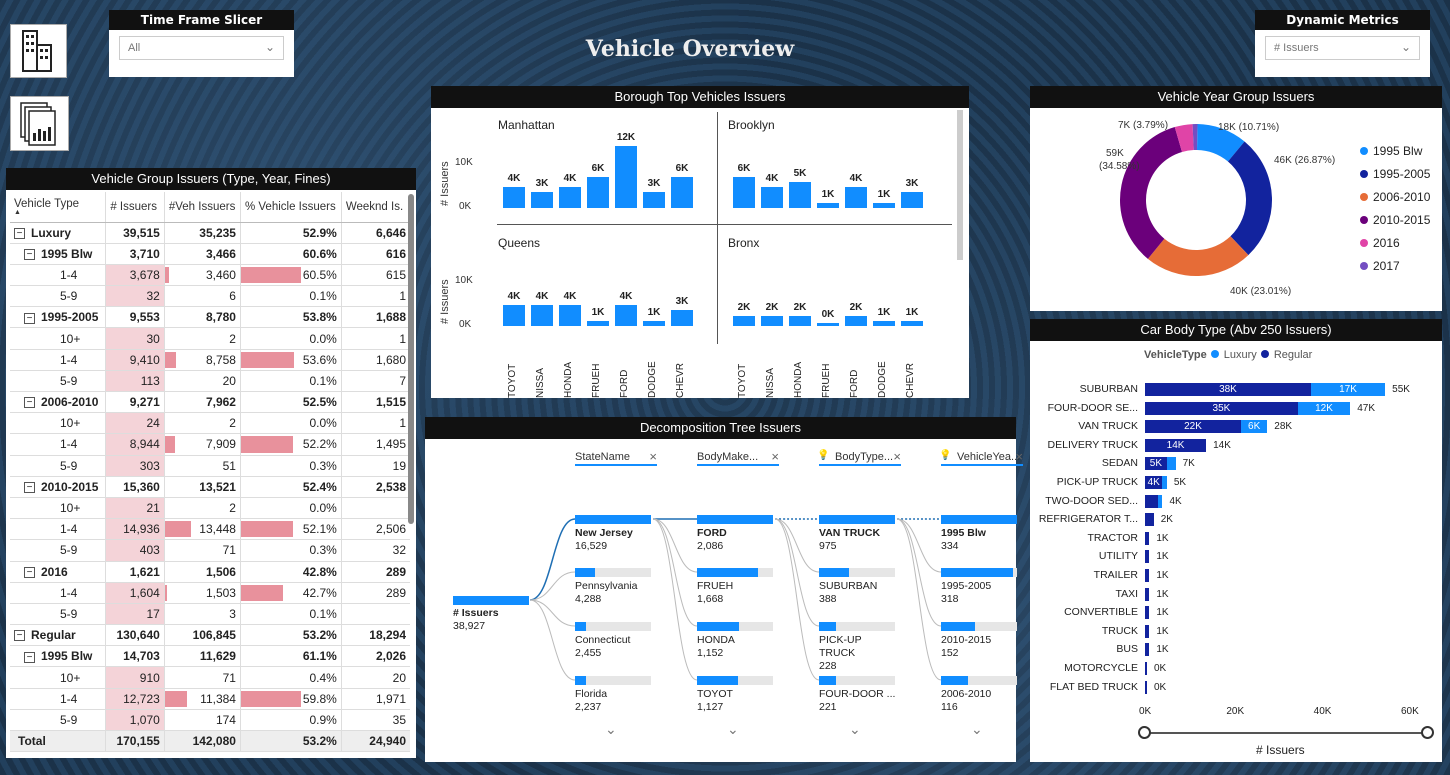 The image size is (1450, 775). What do you see at coordinates (737, 587) in the screenshot?
I see `decomp-node: FRUEH 1,668` at bounding box center [737, 587].